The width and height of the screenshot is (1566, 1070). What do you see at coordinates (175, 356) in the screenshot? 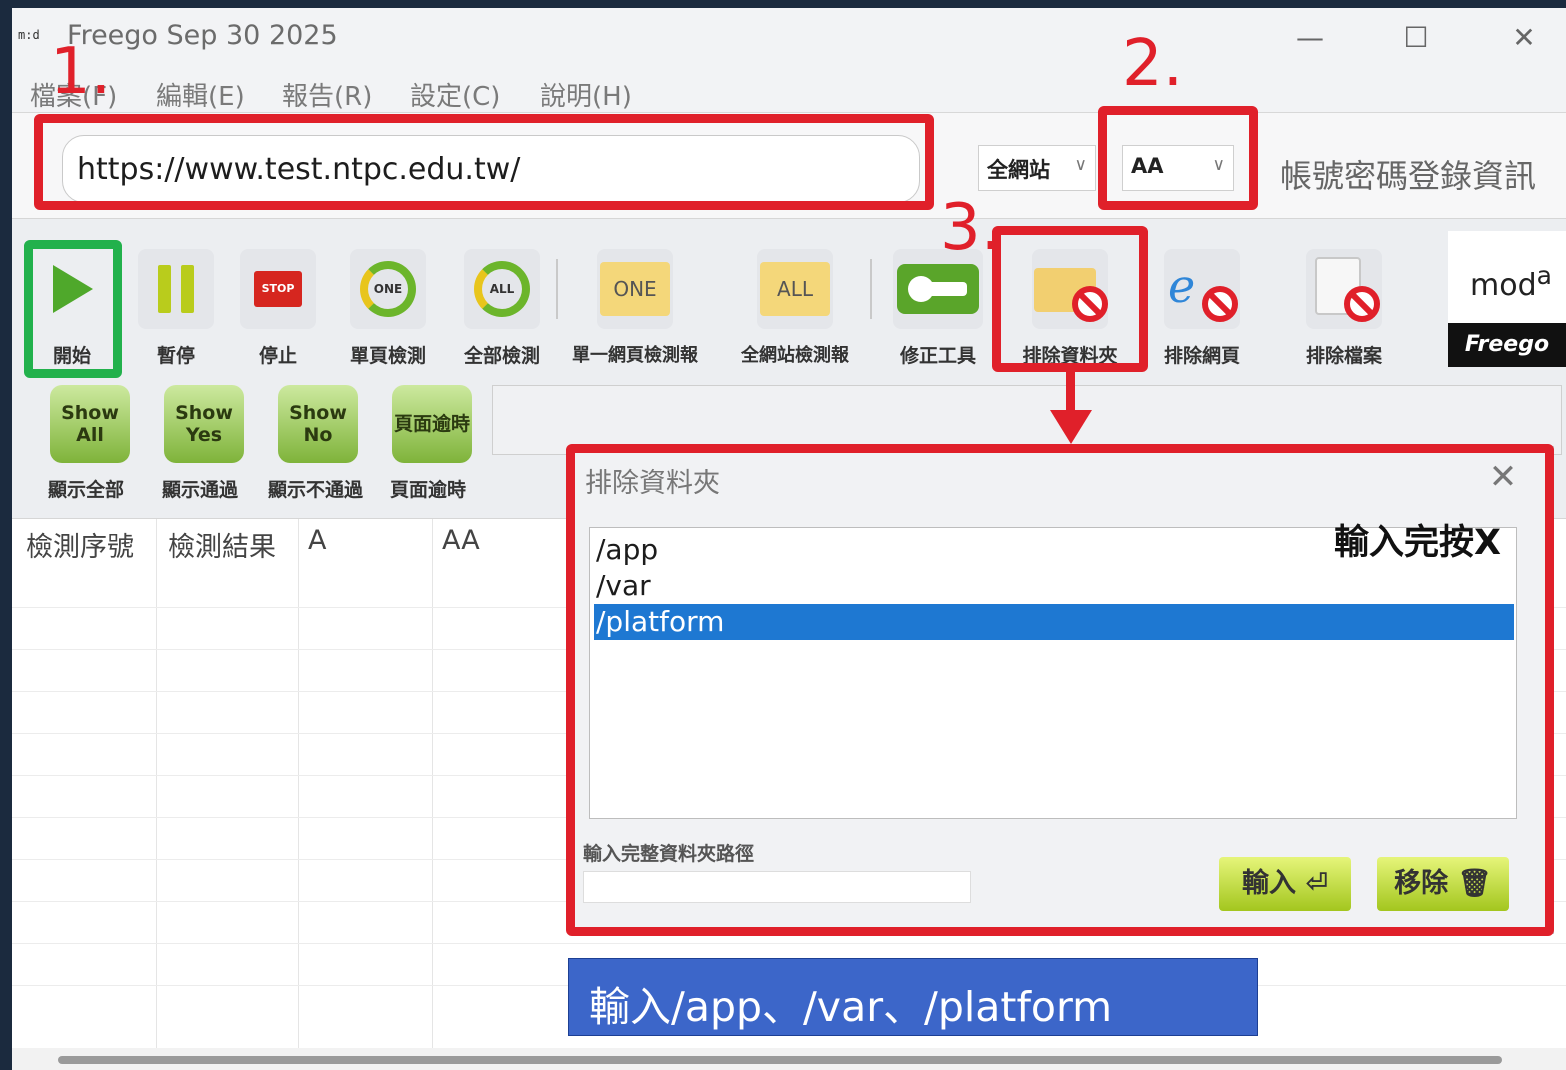
I see `pause-label: 暫停` at bounding box center [175, 356].